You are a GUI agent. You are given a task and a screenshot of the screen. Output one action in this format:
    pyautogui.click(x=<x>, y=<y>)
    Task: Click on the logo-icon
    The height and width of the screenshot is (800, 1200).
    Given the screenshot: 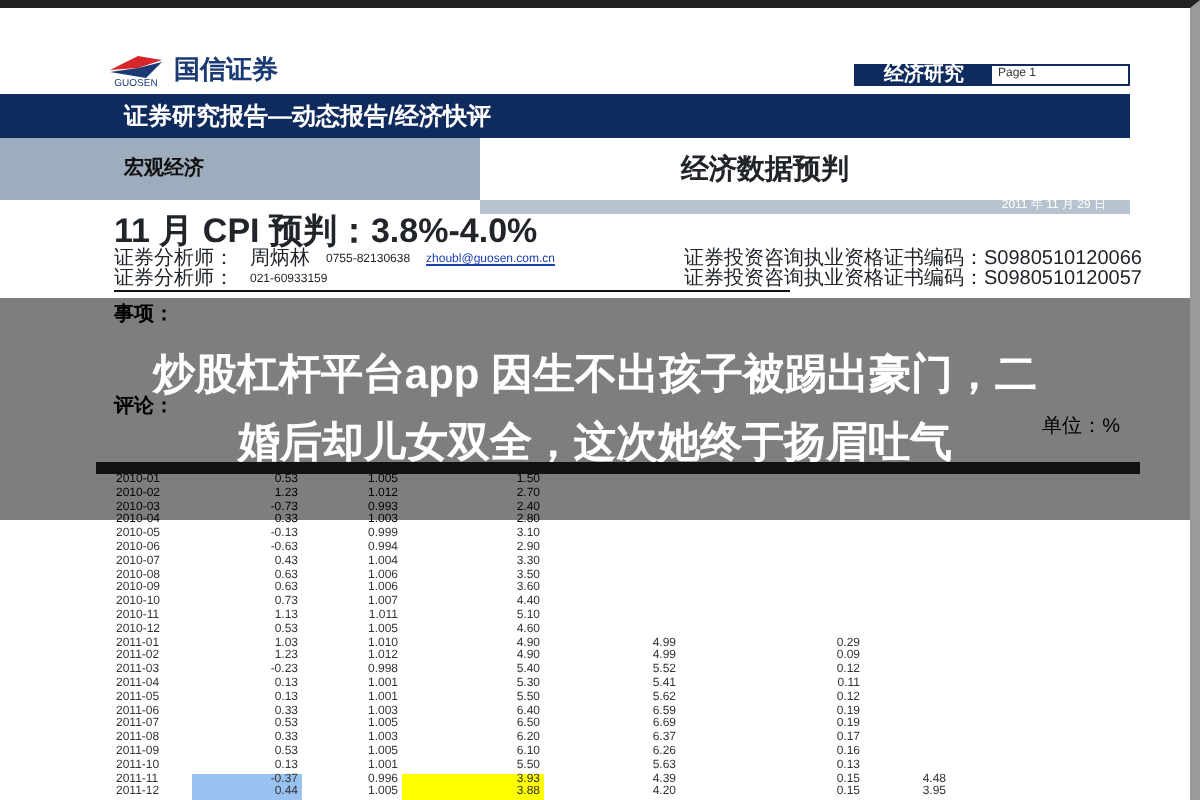 What is the action you would take?
    pyautogui.click(x=136, y=67)
    